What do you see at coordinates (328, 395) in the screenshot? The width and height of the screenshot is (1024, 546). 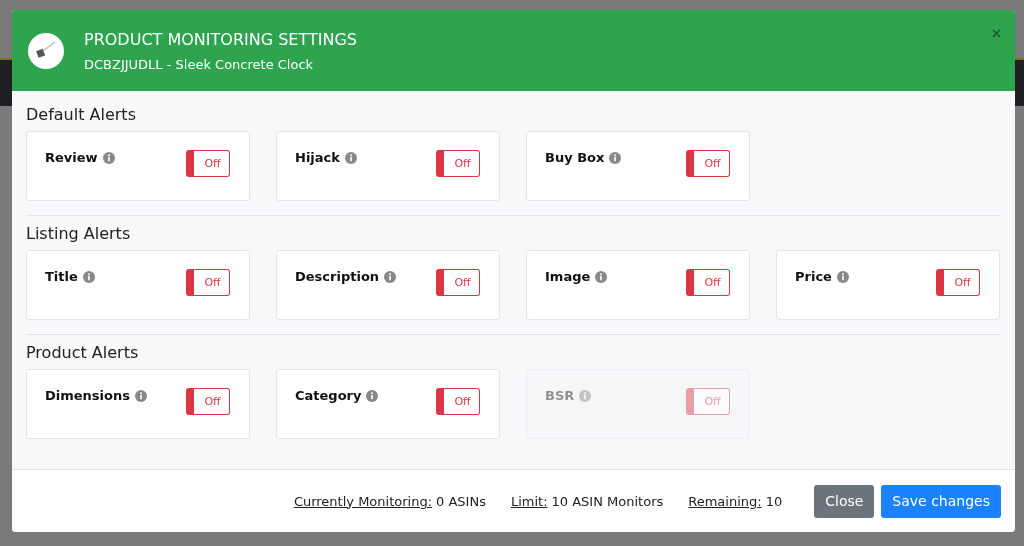 I see `alert-label: Category` at bounding box center [328, 395].